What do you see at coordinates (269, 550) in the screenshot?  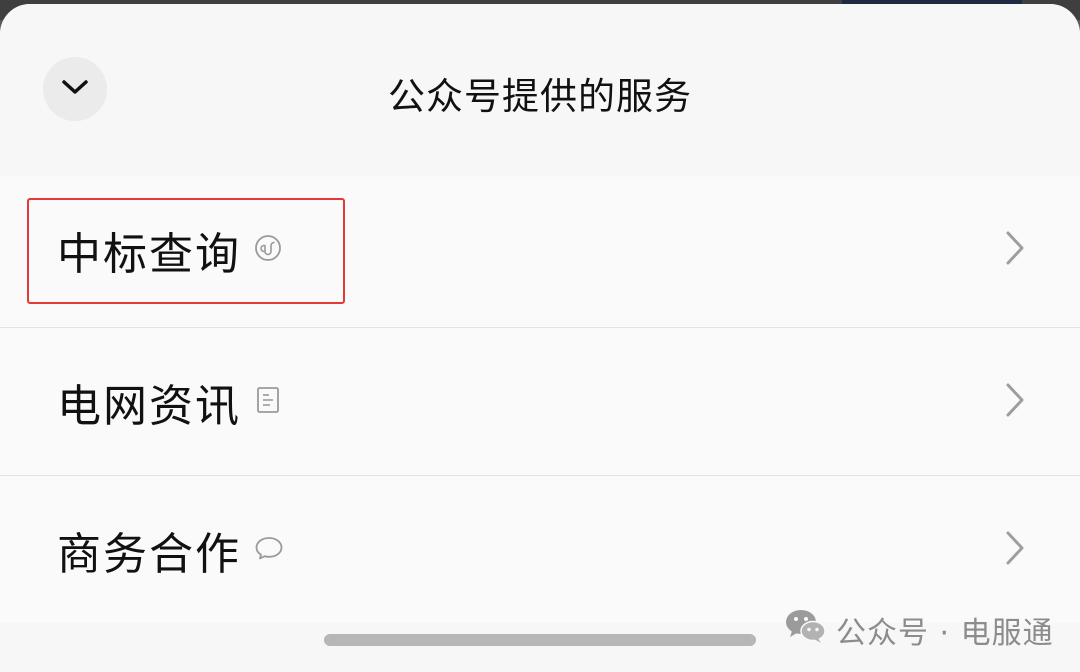 I see `chat-bubble-icon` at bounding box center [269, 550].